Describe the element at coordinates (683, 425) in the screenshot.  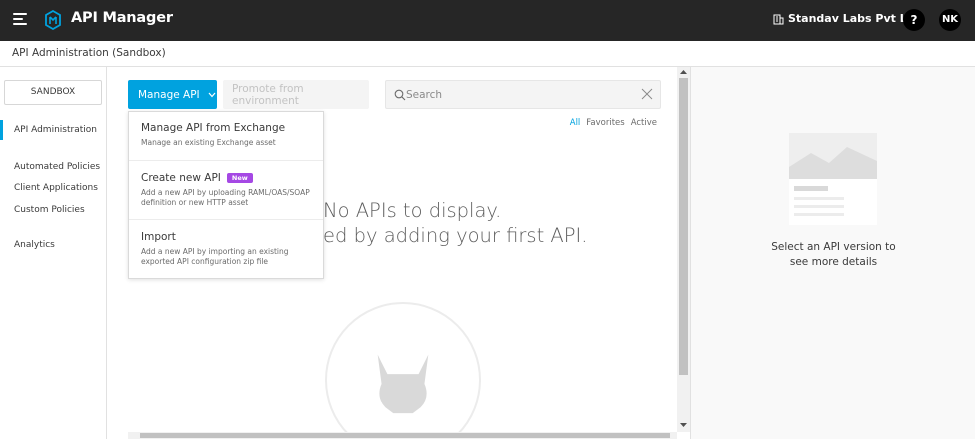
I see `scroll-down-icon` at that location.